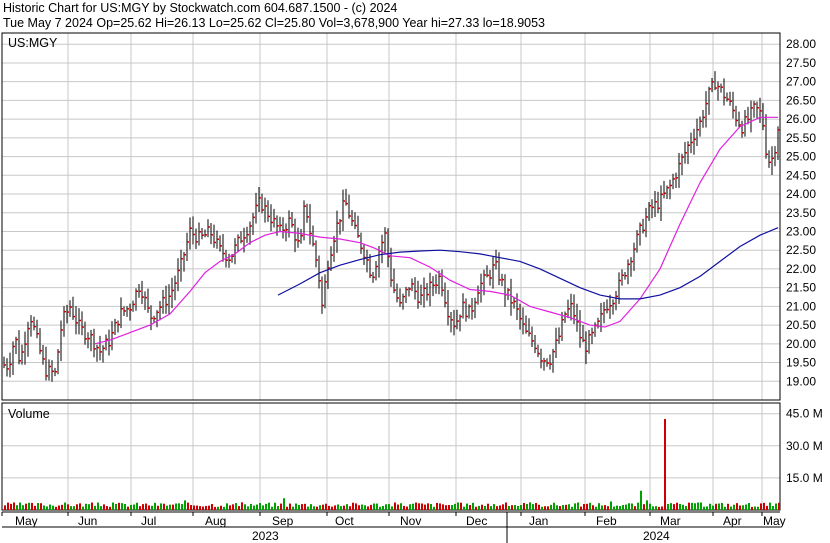 The height and width of the screenshot is (543, 830). I want to click on month-label: Jun, so click(87, 521).